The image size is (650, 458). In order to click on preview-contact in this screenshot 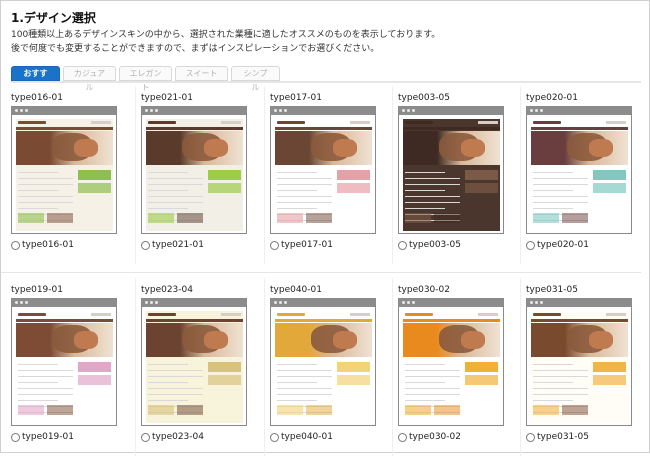, I will do `click(360, 314)`.